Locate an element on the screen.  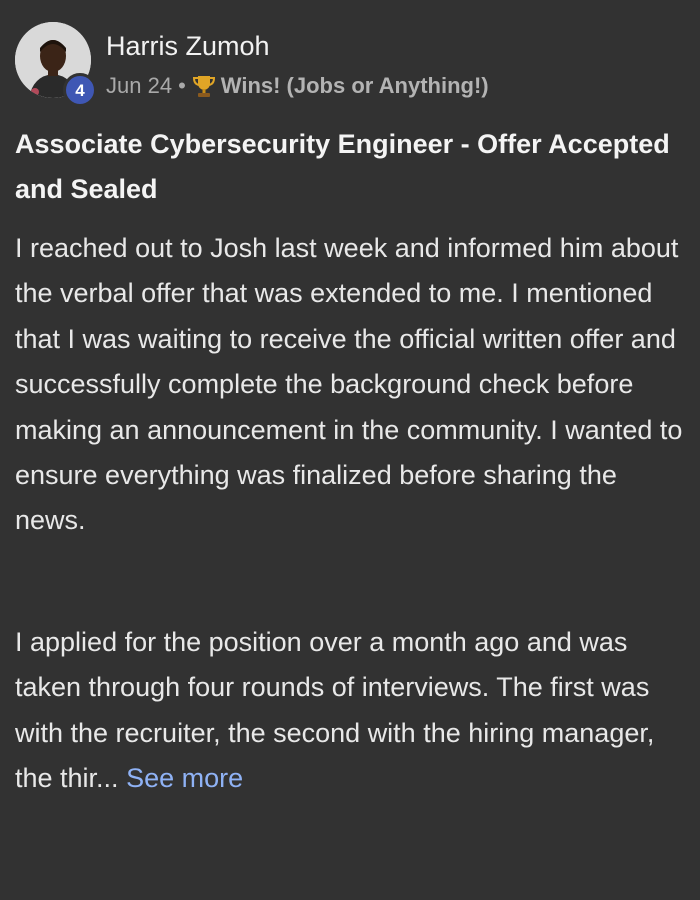
author-name: Harris Zumoh is located at coordinates (188, 46).